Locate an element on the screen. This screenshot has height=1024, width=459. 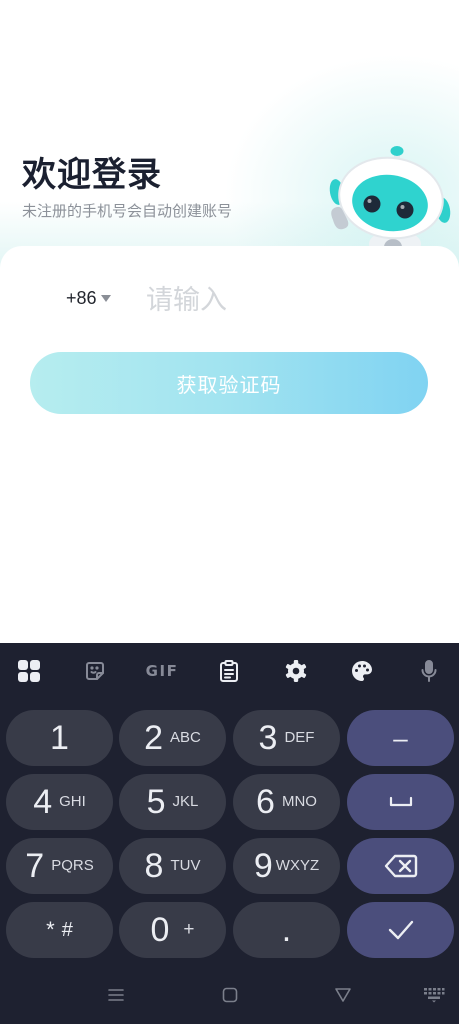
key-9-digit: 9 is located at coordinates (263, 866).